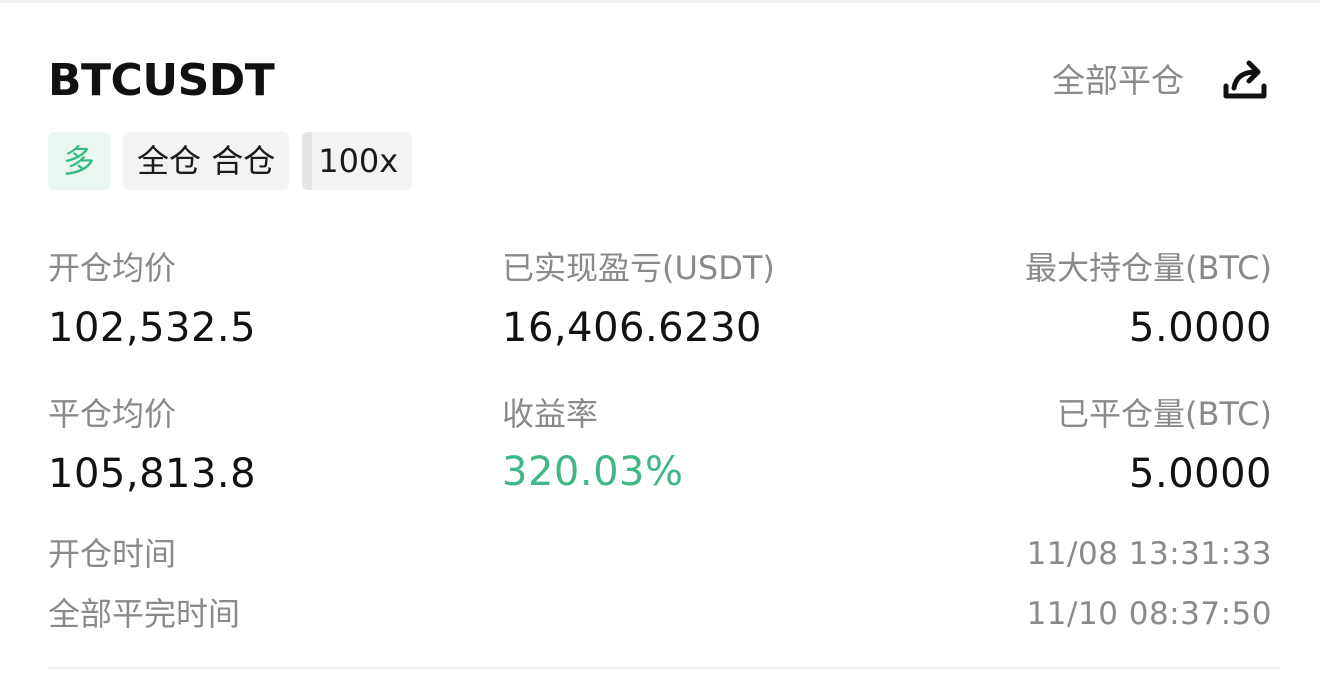  I want to click on closed-amount-value: 5.0000, so click(1200, 474).